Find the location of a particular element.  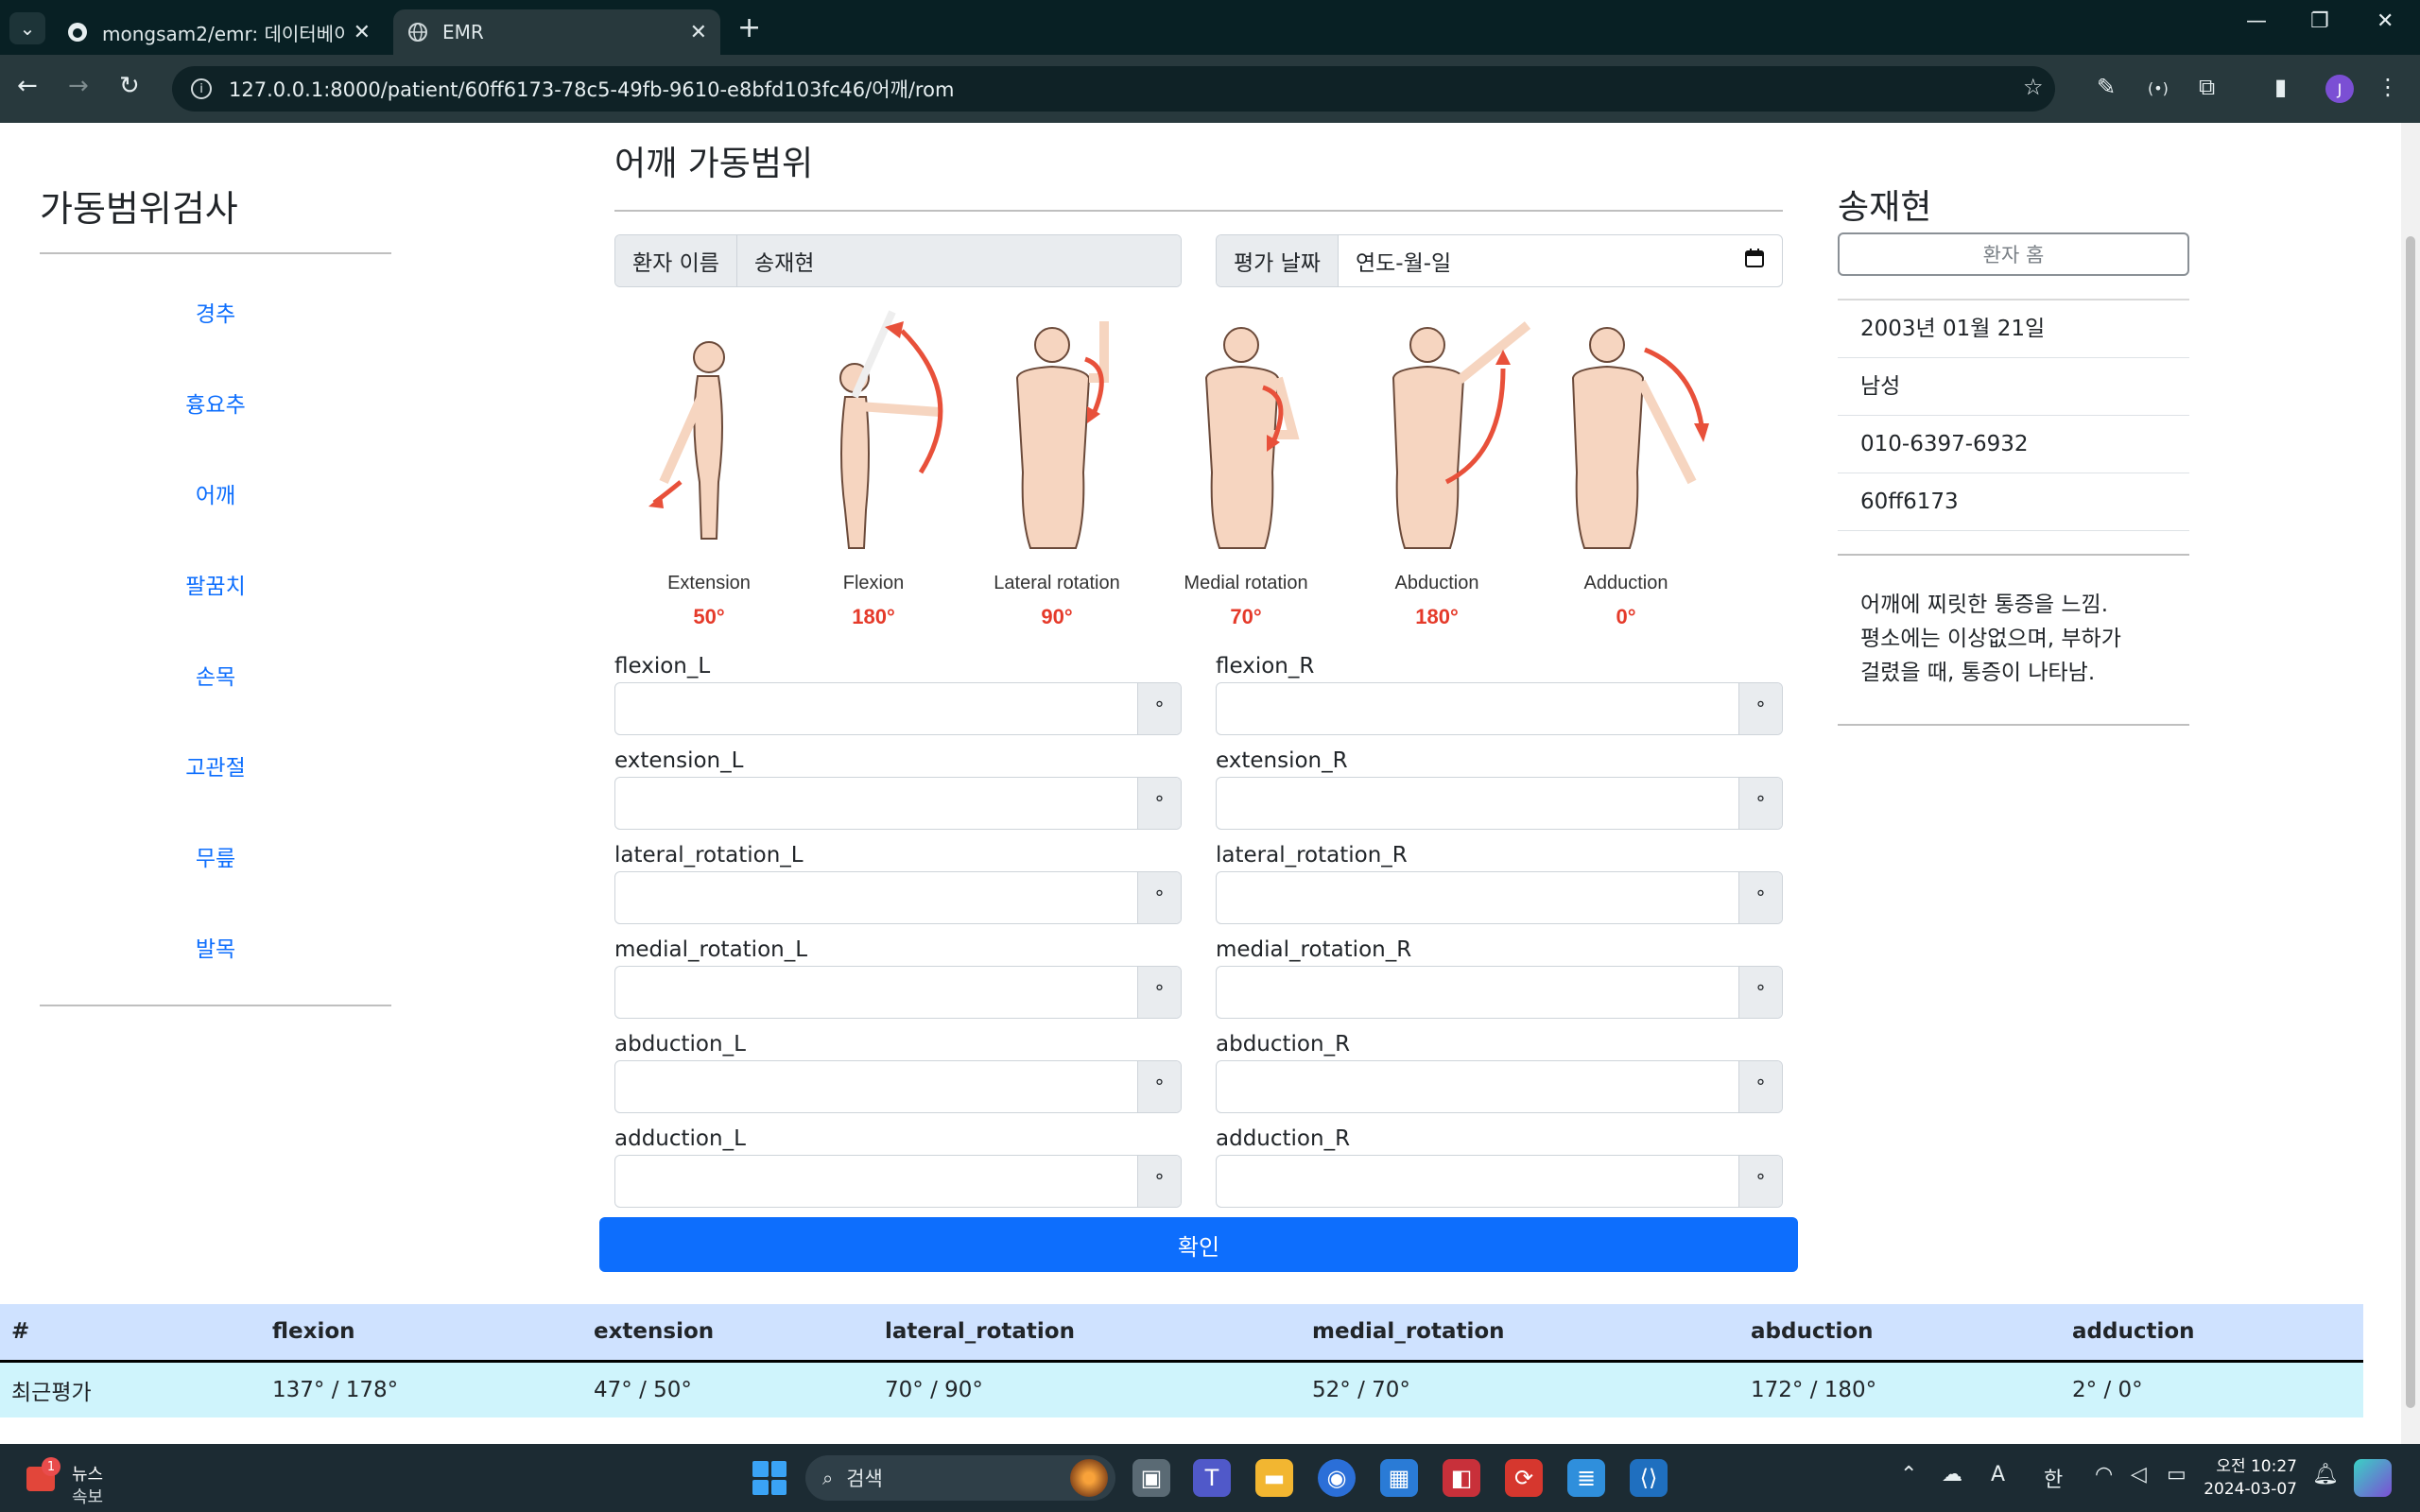

tab-search-chevron-icon: ⌄ is located at coordinates (27, 28).